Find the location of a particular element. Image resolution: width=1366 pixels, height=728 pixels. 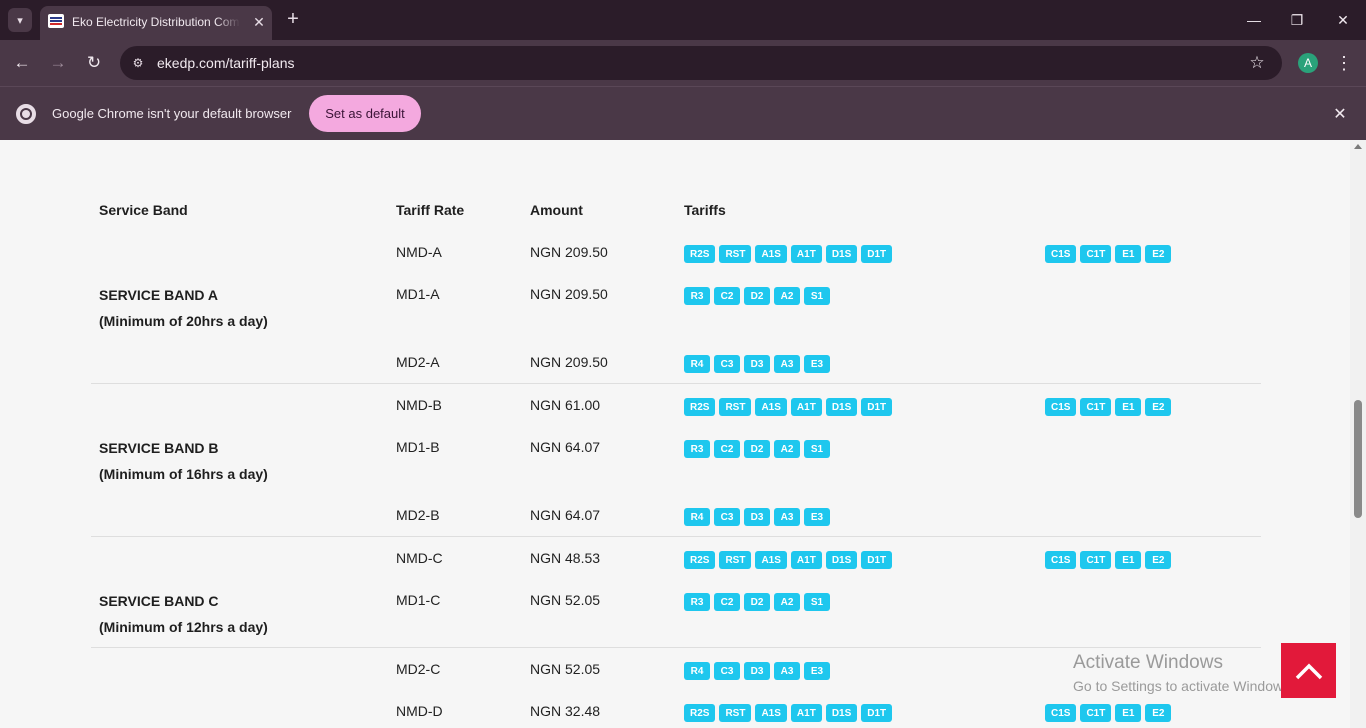

amount-cell: NGN 48.53 is located at coordinates (565, 558).